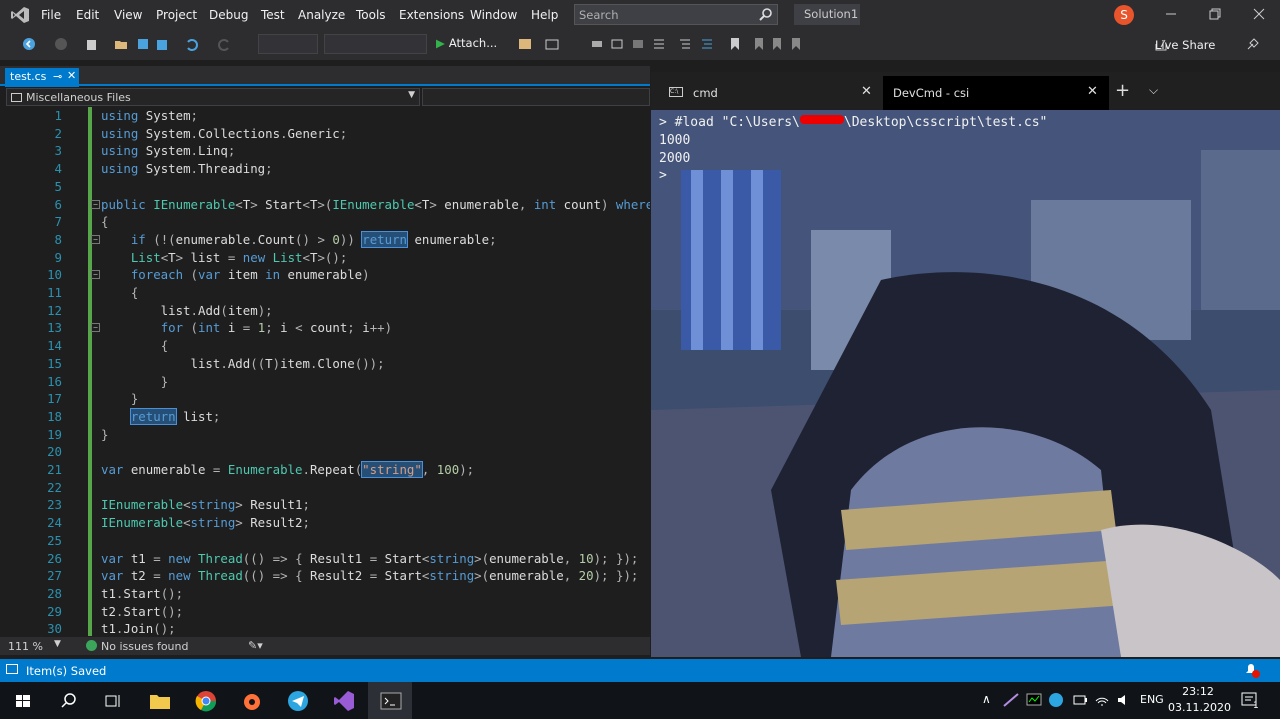 The height and width of the screenshot is (719, 1280). What do you see at coordinates (328, 628) in the screenshot?
I see `code-line: 30 t1.Join();` at bounding box center [328, 628].